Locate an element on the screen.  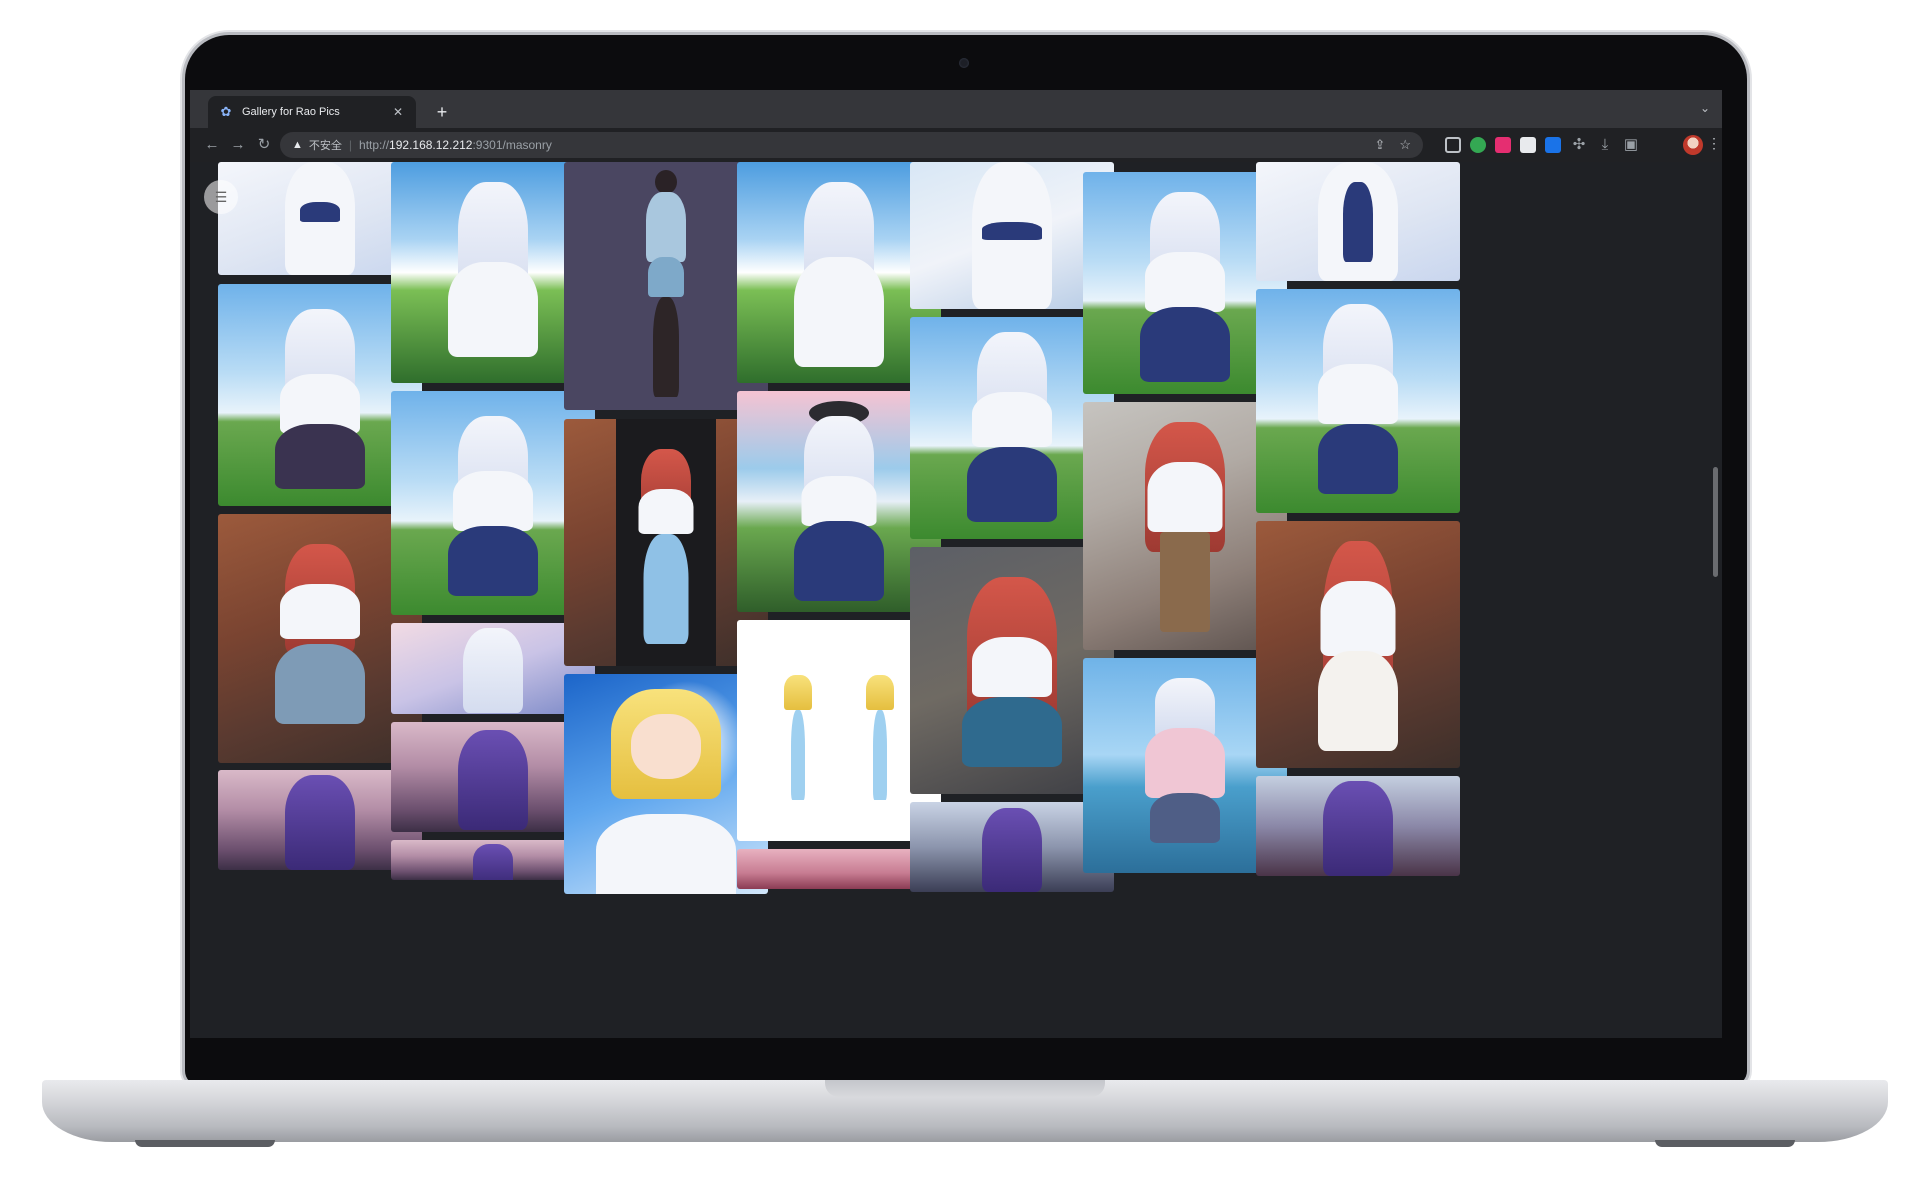
new-tab-button: + is located at coordinates (442, 112).